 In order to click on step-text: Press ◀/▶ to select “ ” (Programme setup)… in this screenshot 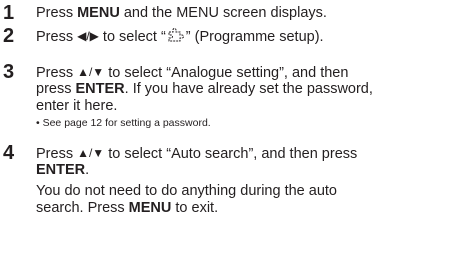, I will do `click(254, 36)`.